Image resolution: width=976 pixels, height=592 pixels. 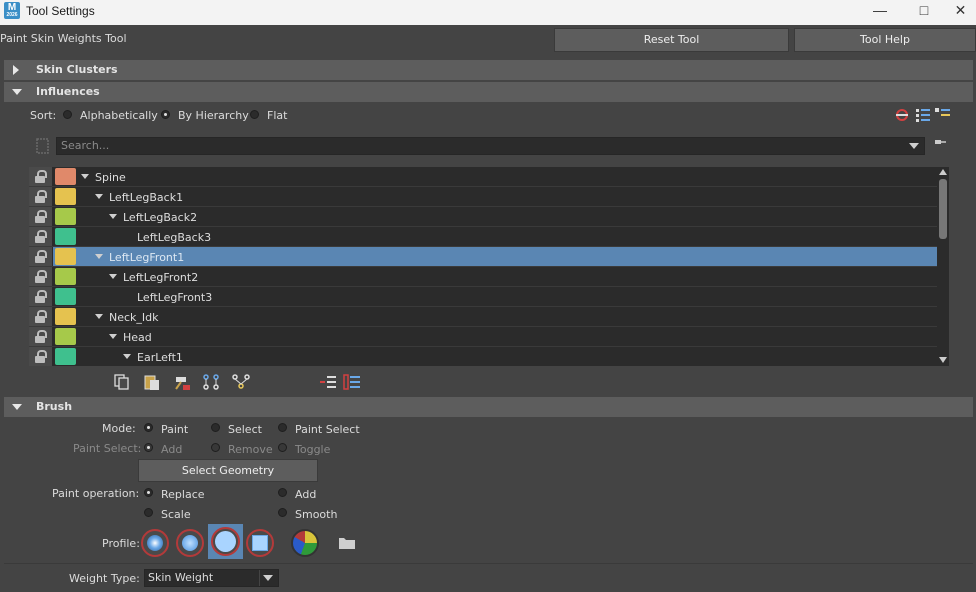 What do you see at coordinates (183, 494) in the screenshot?
I see `paint-op-replace-label: Replace` at bounding box center [183, 494].